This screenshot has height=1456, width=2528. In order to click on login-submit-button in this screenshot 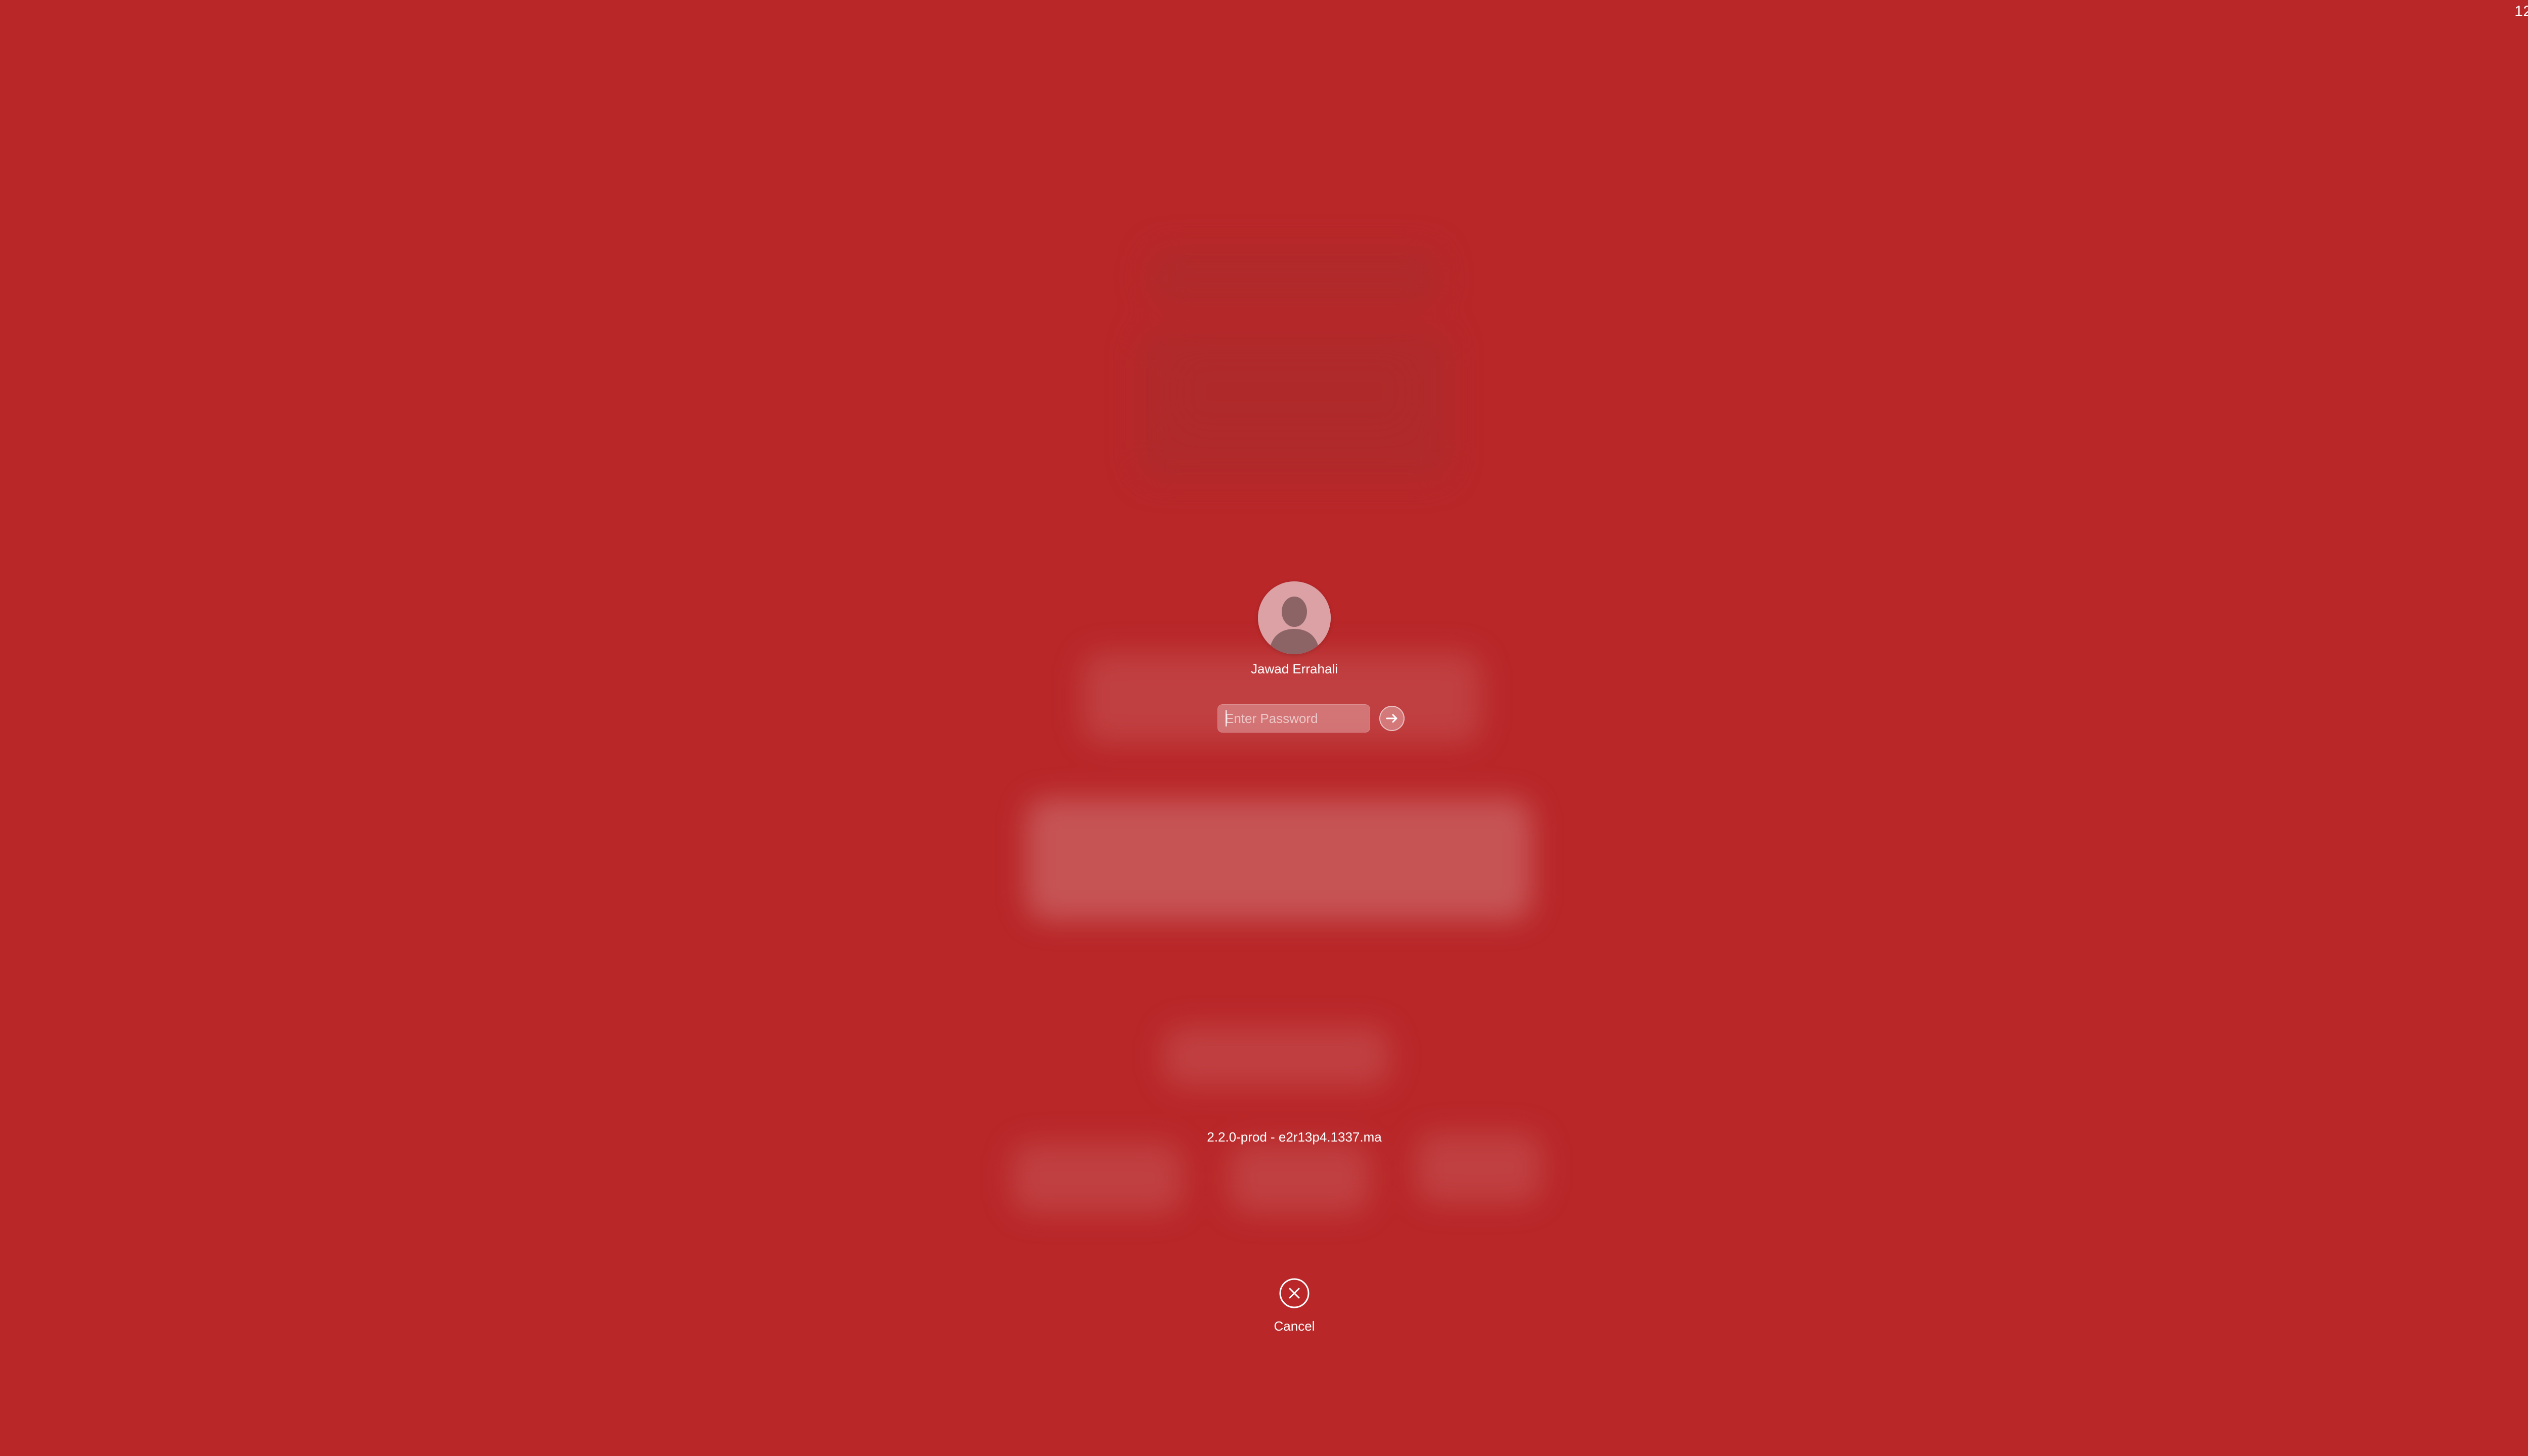, I will do `click(1392, 718)`.